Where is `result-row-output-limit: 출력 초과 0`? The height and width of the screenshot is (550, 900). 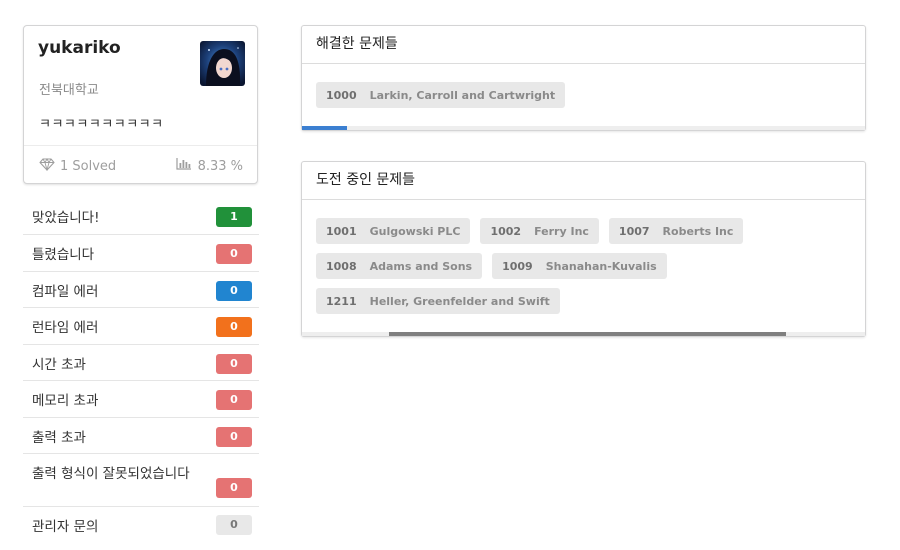
result-row-output-limit: 출력 초과 0 is located at coordinates (141, 436).